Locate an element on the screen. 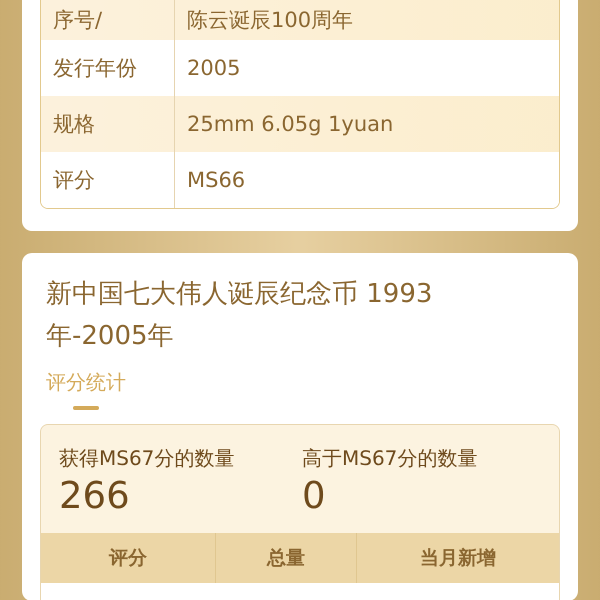 The height and width of the screenshot is (600, 600). column-header: 当月新增 is located at coordinates (458, 558).